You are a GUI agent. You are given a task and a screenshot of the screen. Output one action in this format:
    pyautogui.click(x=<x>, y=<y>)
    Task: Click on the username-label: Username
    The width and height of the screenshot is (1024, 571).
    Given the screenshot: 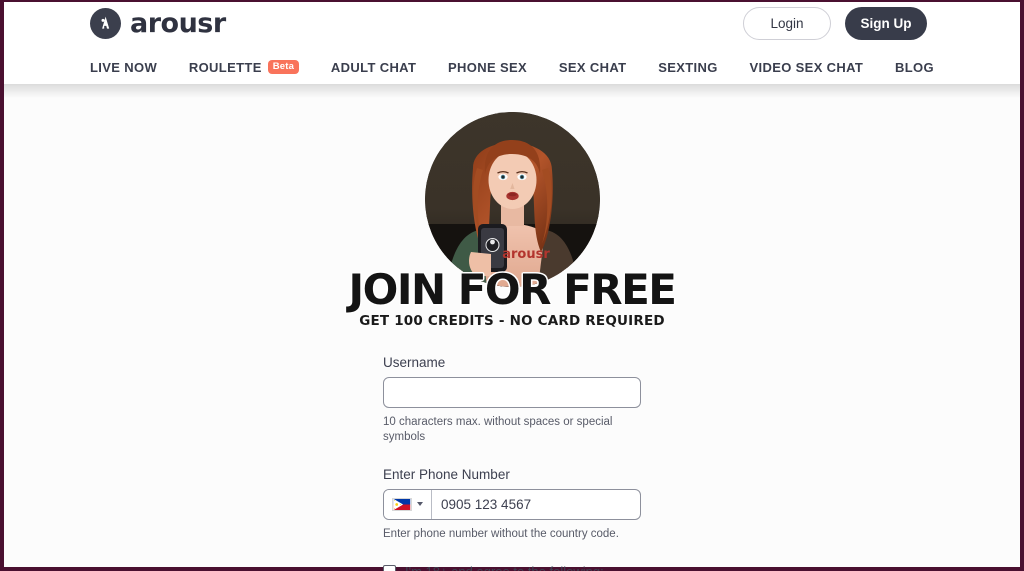 What is the action you would take?
    pyautogui.click(x=414, y=362)
    